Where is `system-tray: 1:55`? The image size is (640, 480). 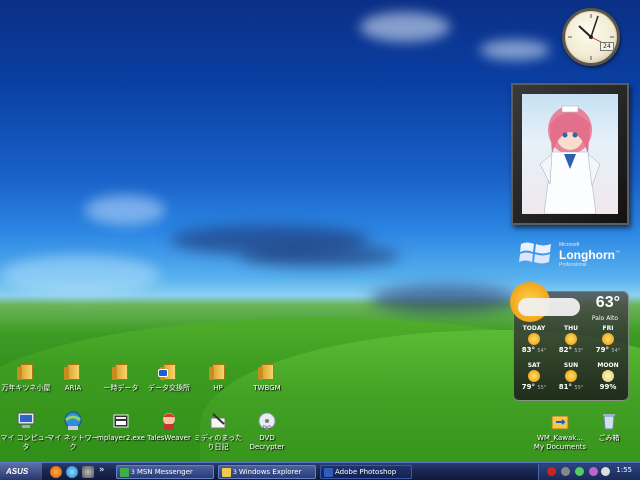 system-tray: 1:55 is located at coordinates (589, 472).